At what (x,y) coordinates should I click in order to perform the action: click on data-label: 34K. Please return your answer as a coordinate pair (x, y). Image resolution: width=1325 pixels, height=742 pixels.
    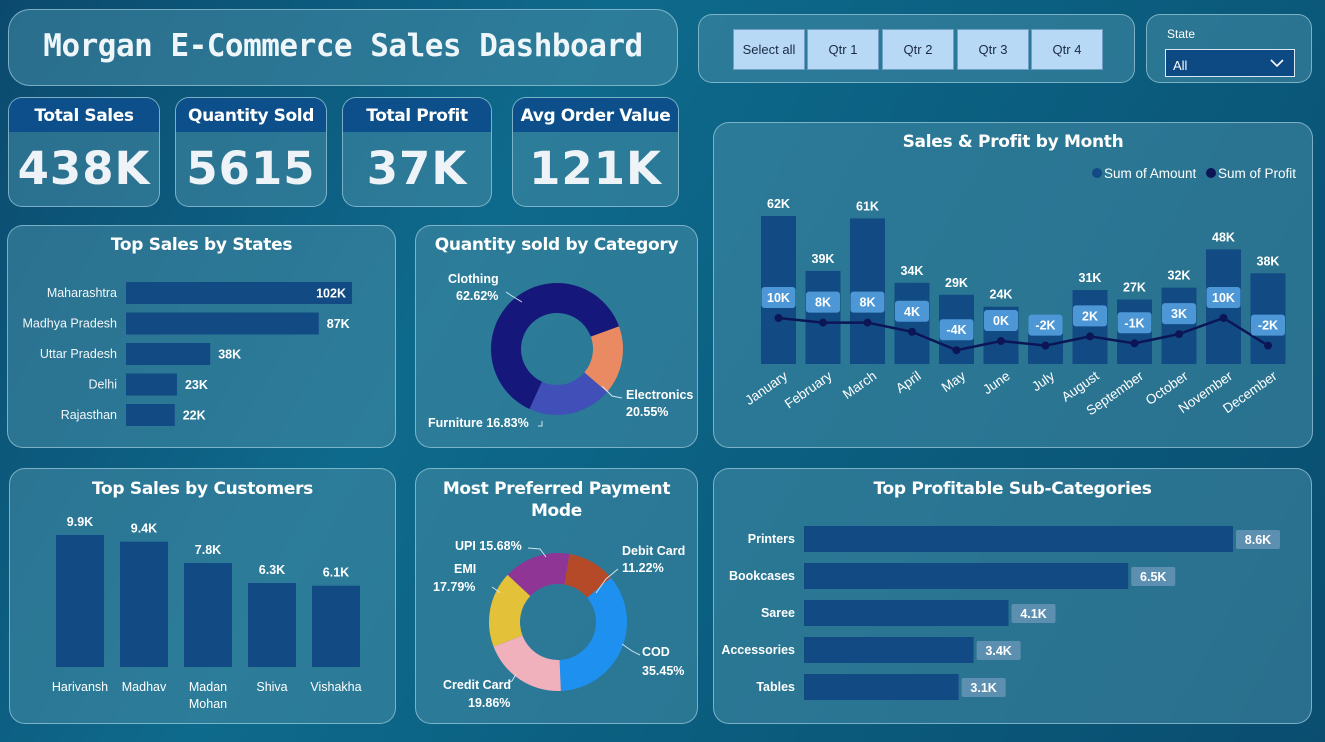
    Looking at the image, I should click on (912, 271).